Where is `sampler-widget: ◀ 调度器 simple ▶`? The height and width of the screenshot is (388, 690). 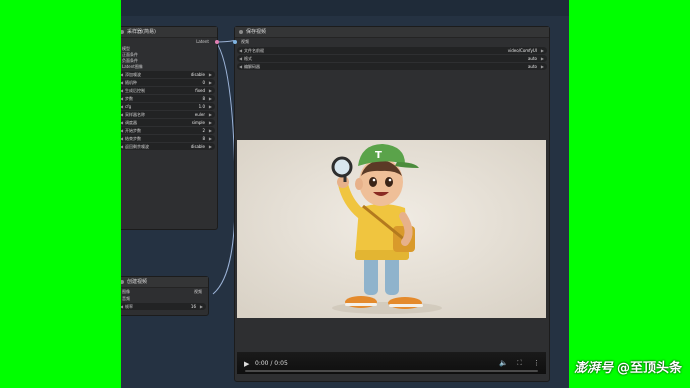
sampler-widget: ◀ 调度器 simple ▶ is located at coordinates (168, 122).